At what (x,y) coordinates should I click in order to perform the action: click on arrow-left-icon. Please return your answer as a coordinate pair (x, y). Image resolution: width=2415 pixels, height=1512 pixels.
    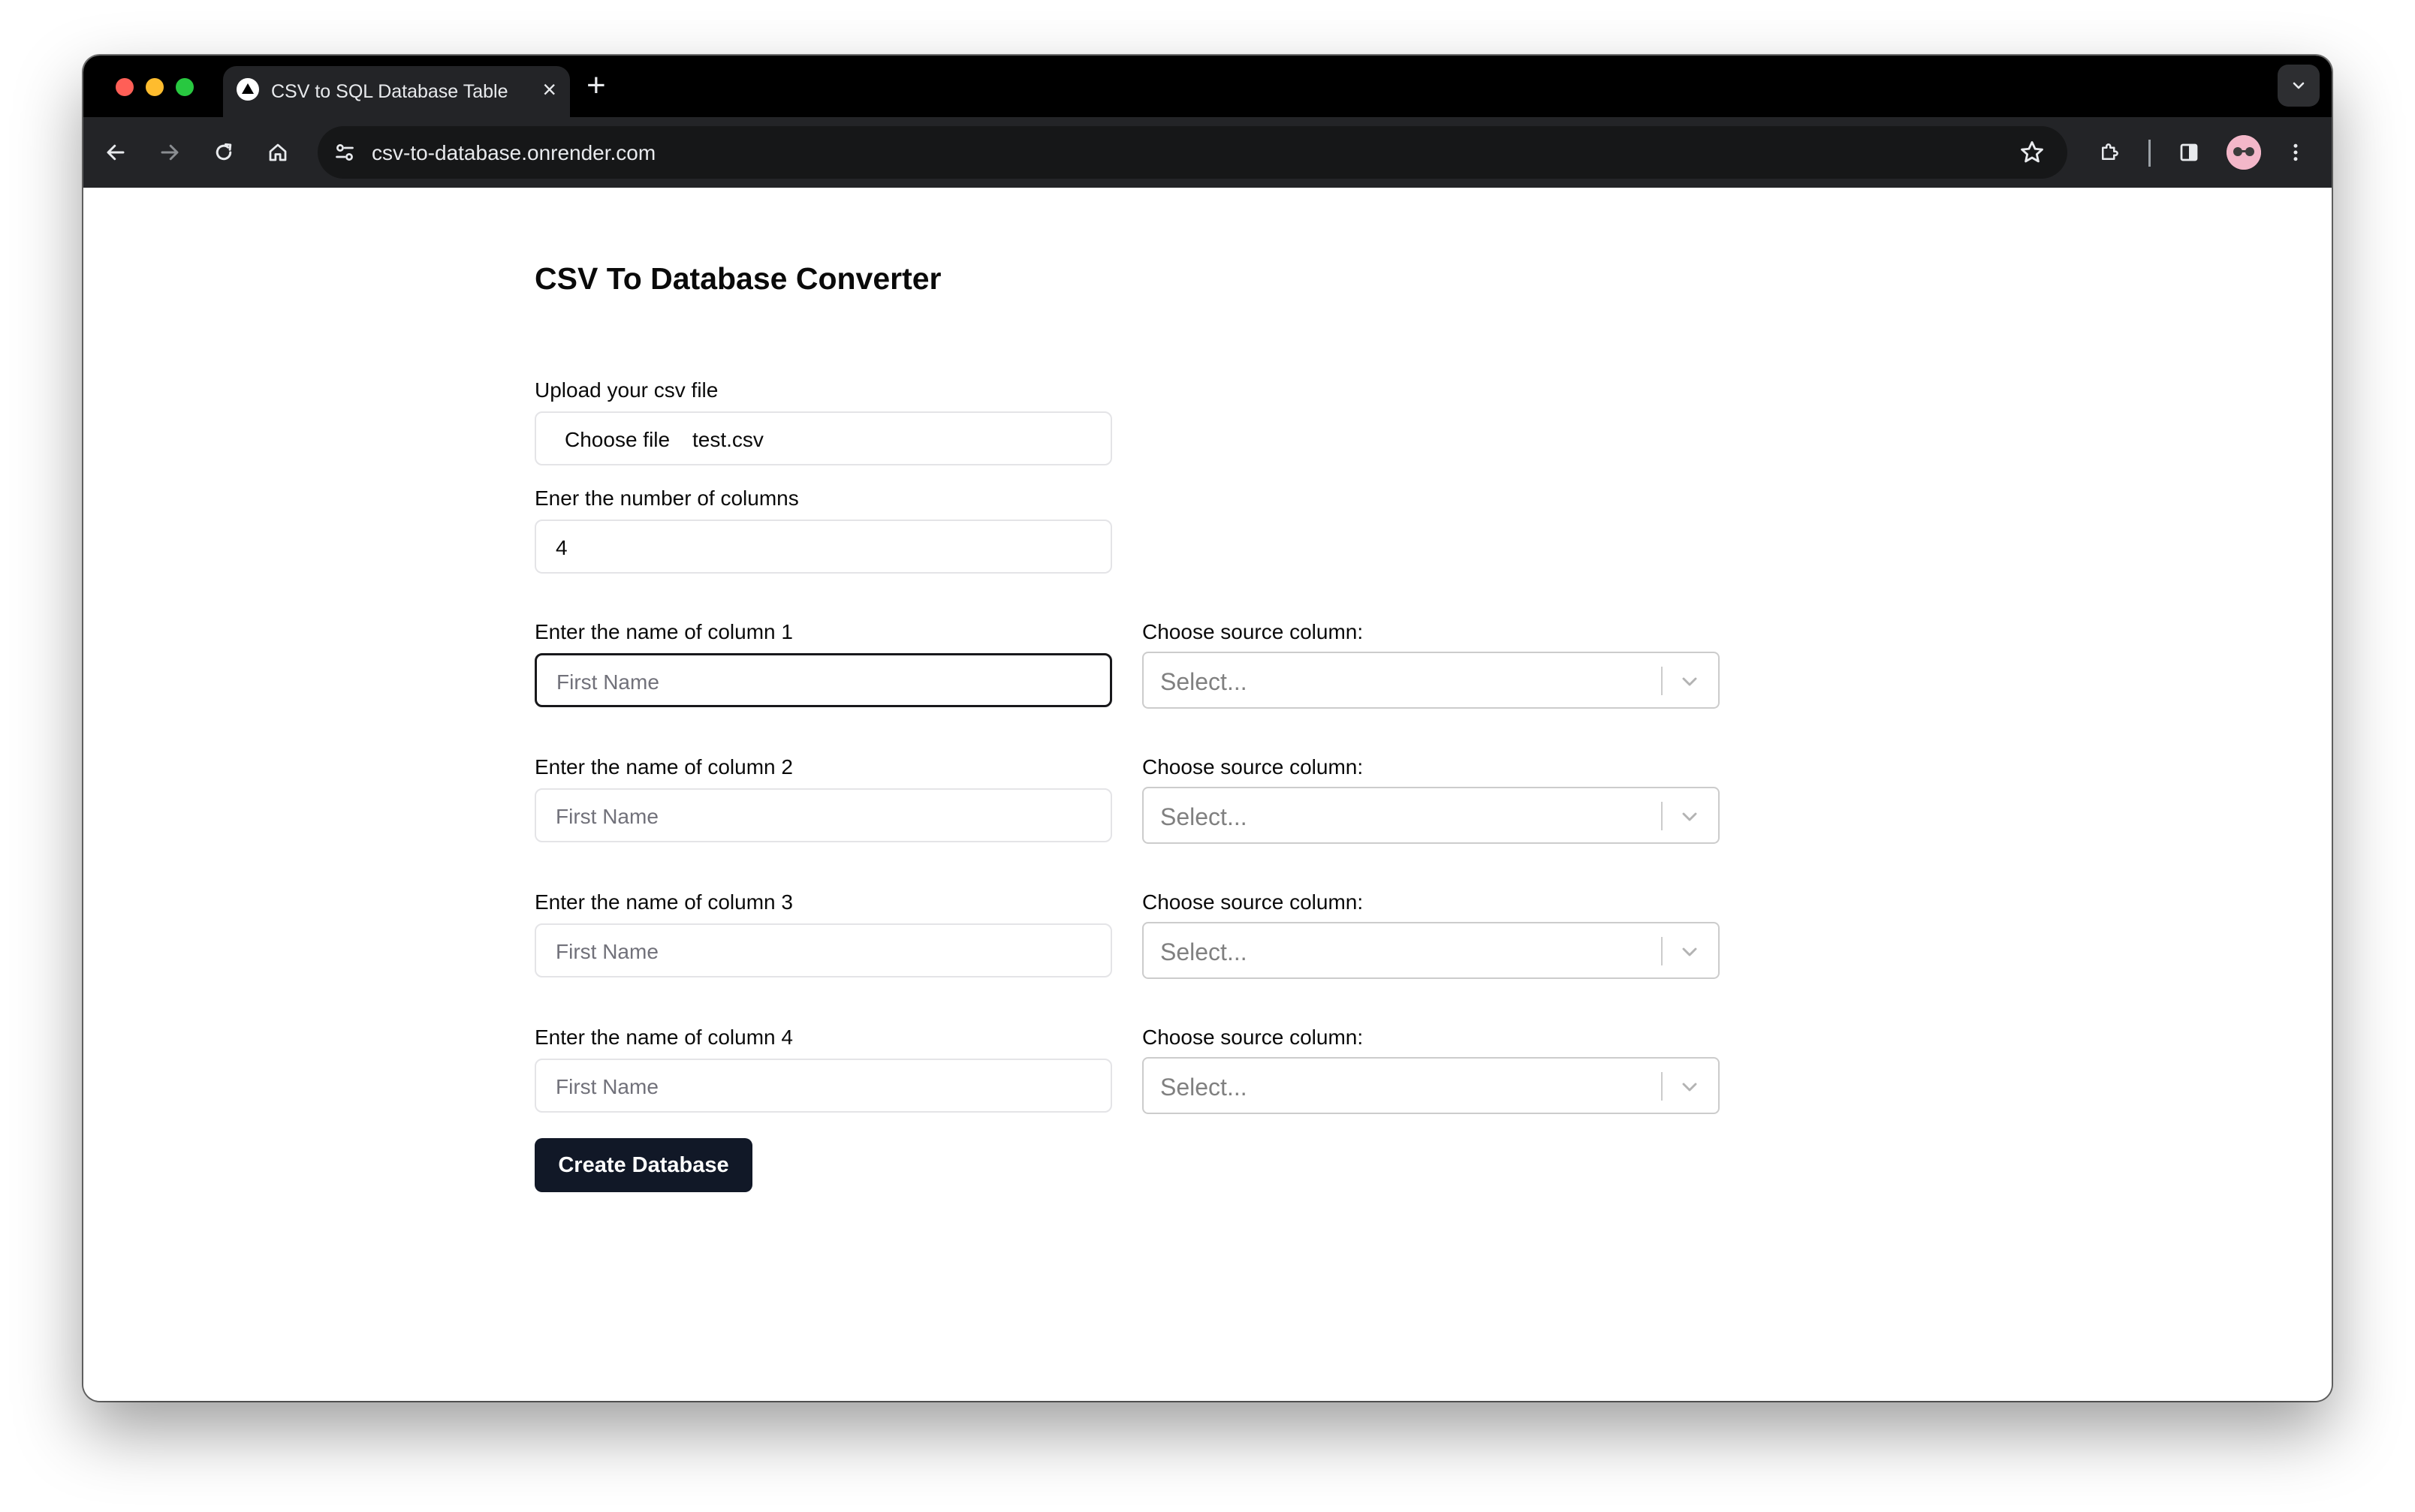
    Looking at the image, I should click on (116, 153).